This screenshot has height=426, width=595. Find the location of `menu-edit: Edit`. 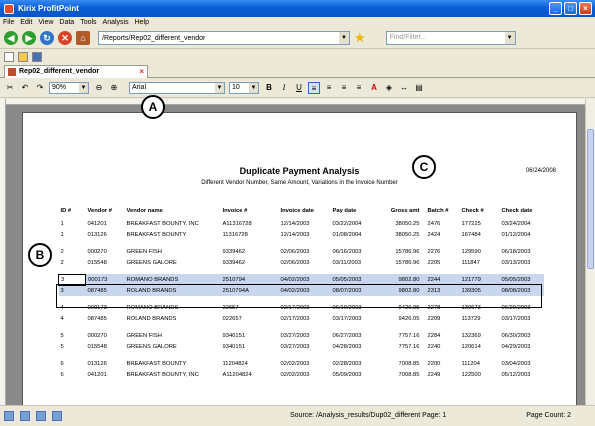

menu-edit: Edit is located at coordinates (26, 22).